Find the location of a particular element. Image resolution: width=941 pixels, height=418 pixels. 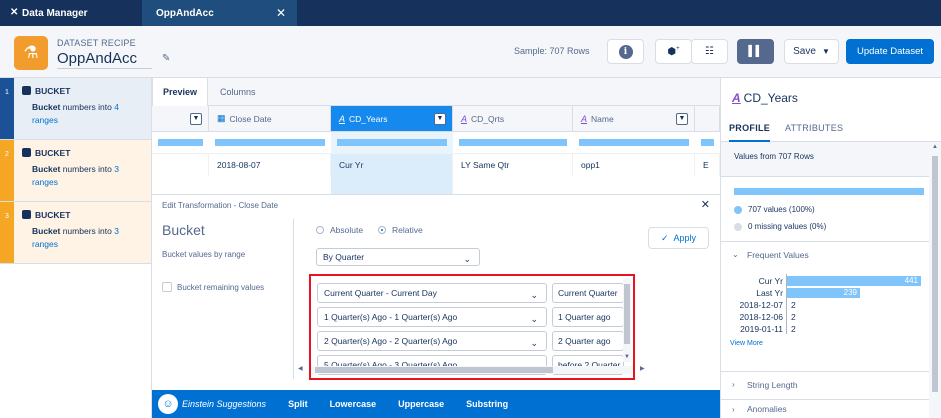

column-header-cd-qrts: A CD_Qrts is located at coordinates (513, 119).